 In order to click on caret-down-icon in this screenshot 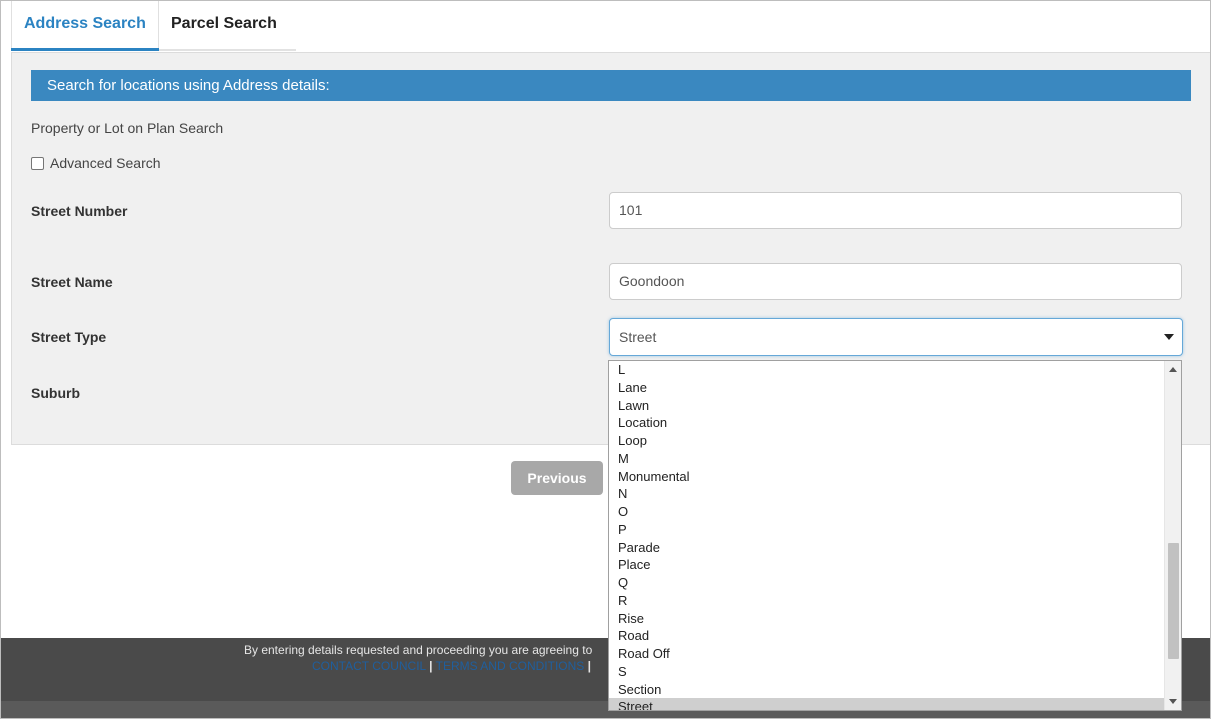, I will do `click(1169, 337)`.